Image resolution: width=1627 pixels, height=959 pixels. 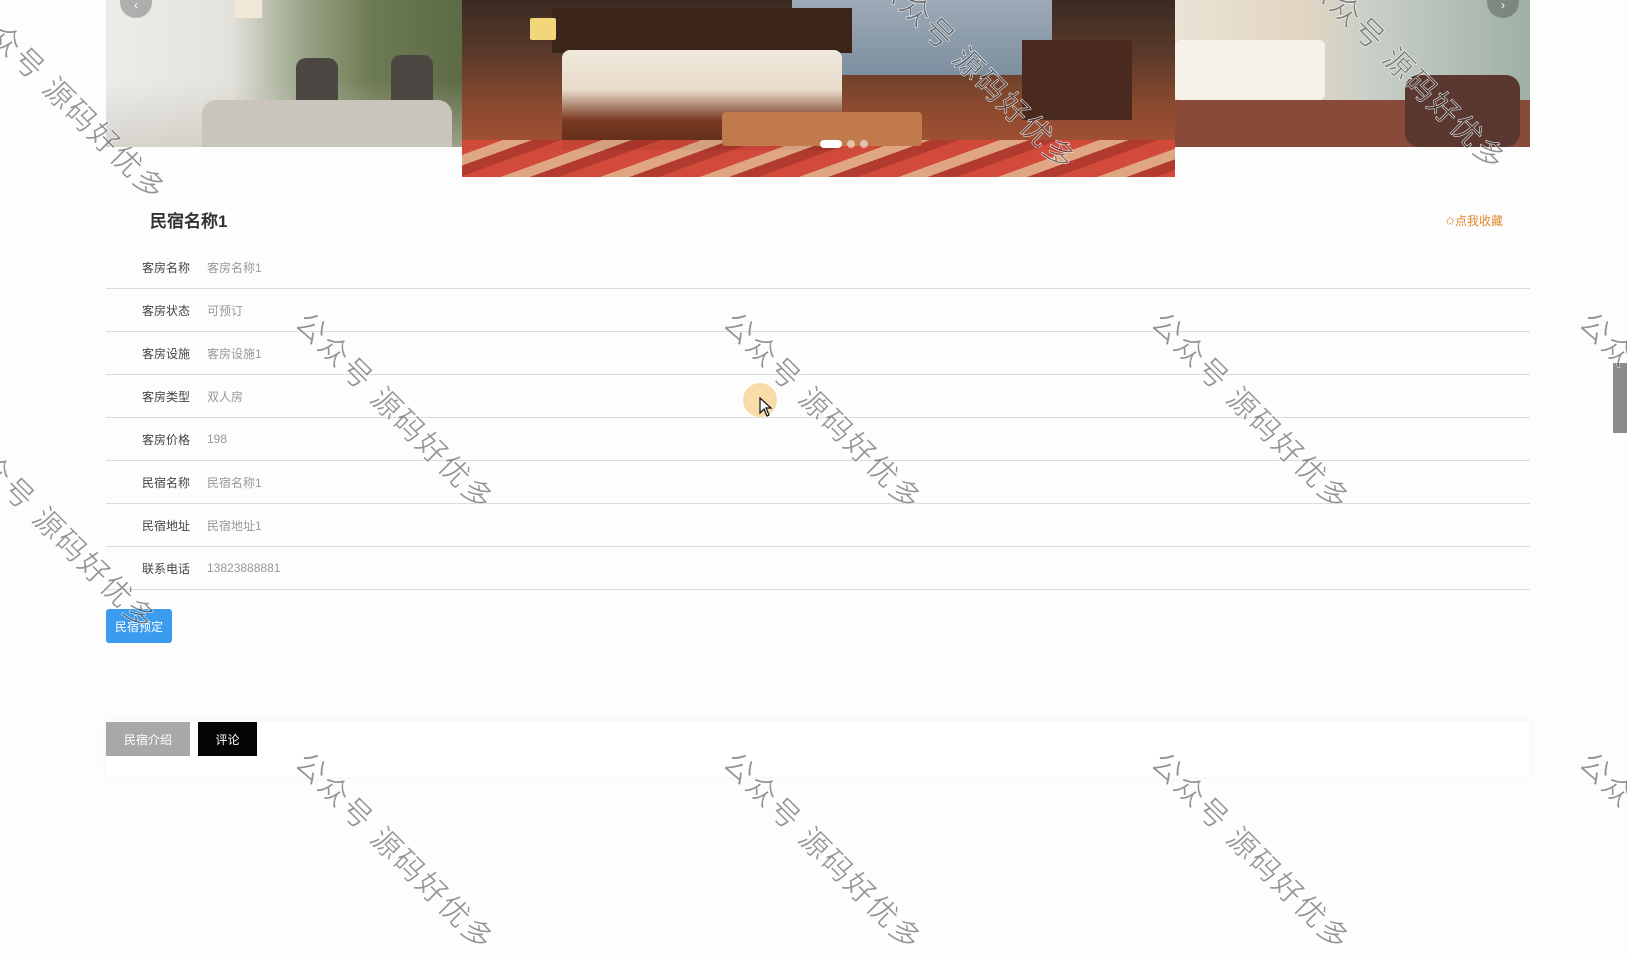 I want to click on detail-value: 可预订, so click(x=225, y=310).